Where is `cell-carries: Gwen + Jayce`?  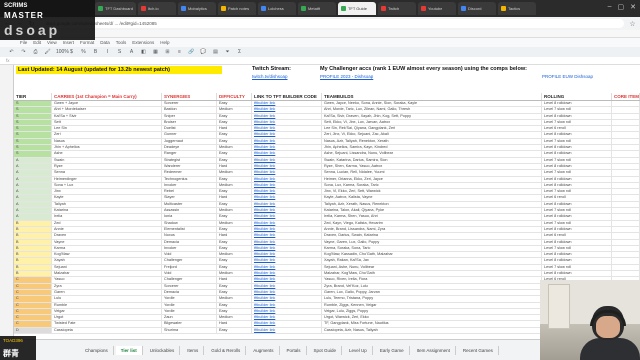 cell-carries: Gwen + Jayce is located at coordinates (107, 104).